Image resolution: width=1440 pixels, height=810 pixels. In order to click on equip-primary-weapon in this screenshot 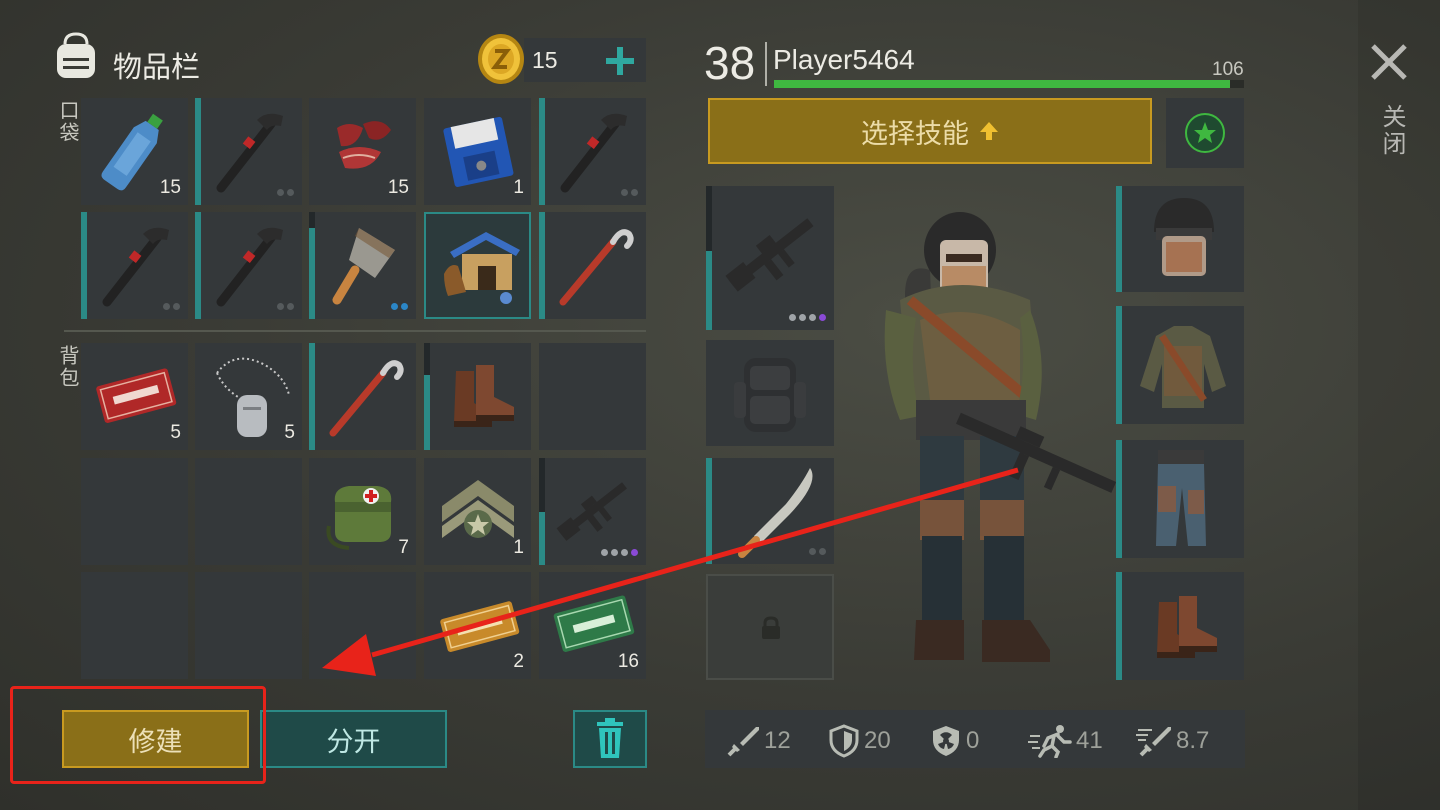, I will do `click(770, 258)`.